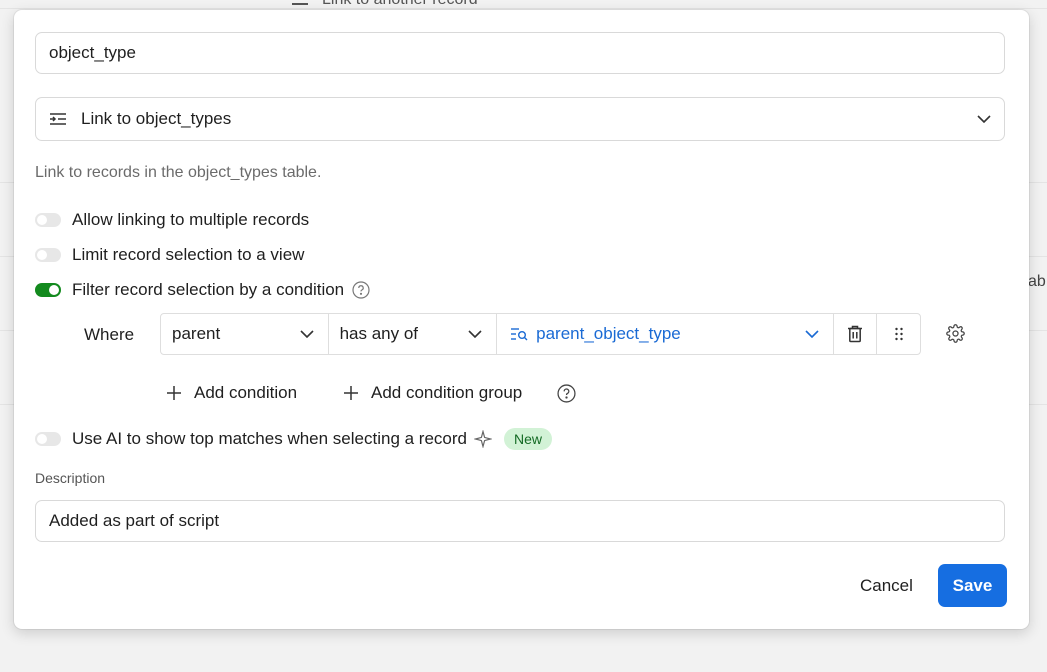 The width and height of the screenshot is (1047, 672). I want to click on link-fields-icon, so click(58, 119).